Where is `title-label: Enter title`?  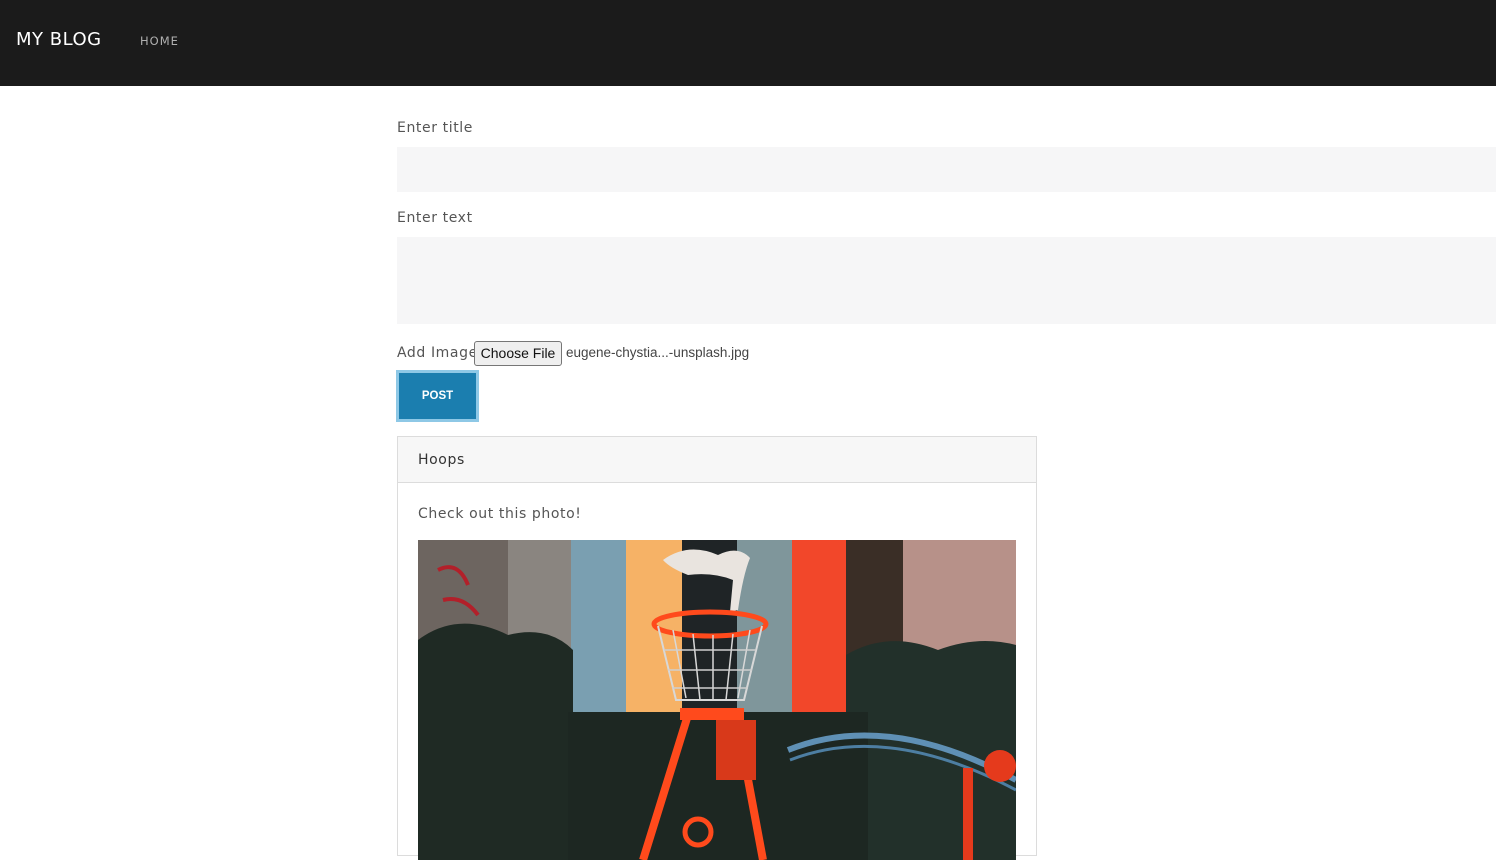
title-label: Enter title is located at coordinates (435, 128).